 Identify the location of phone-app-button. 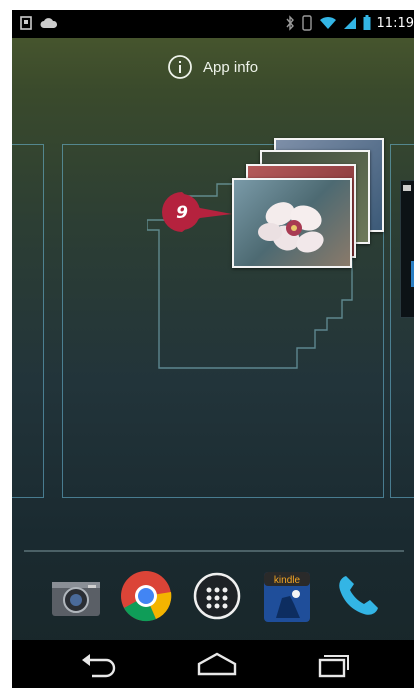
(358, 596).